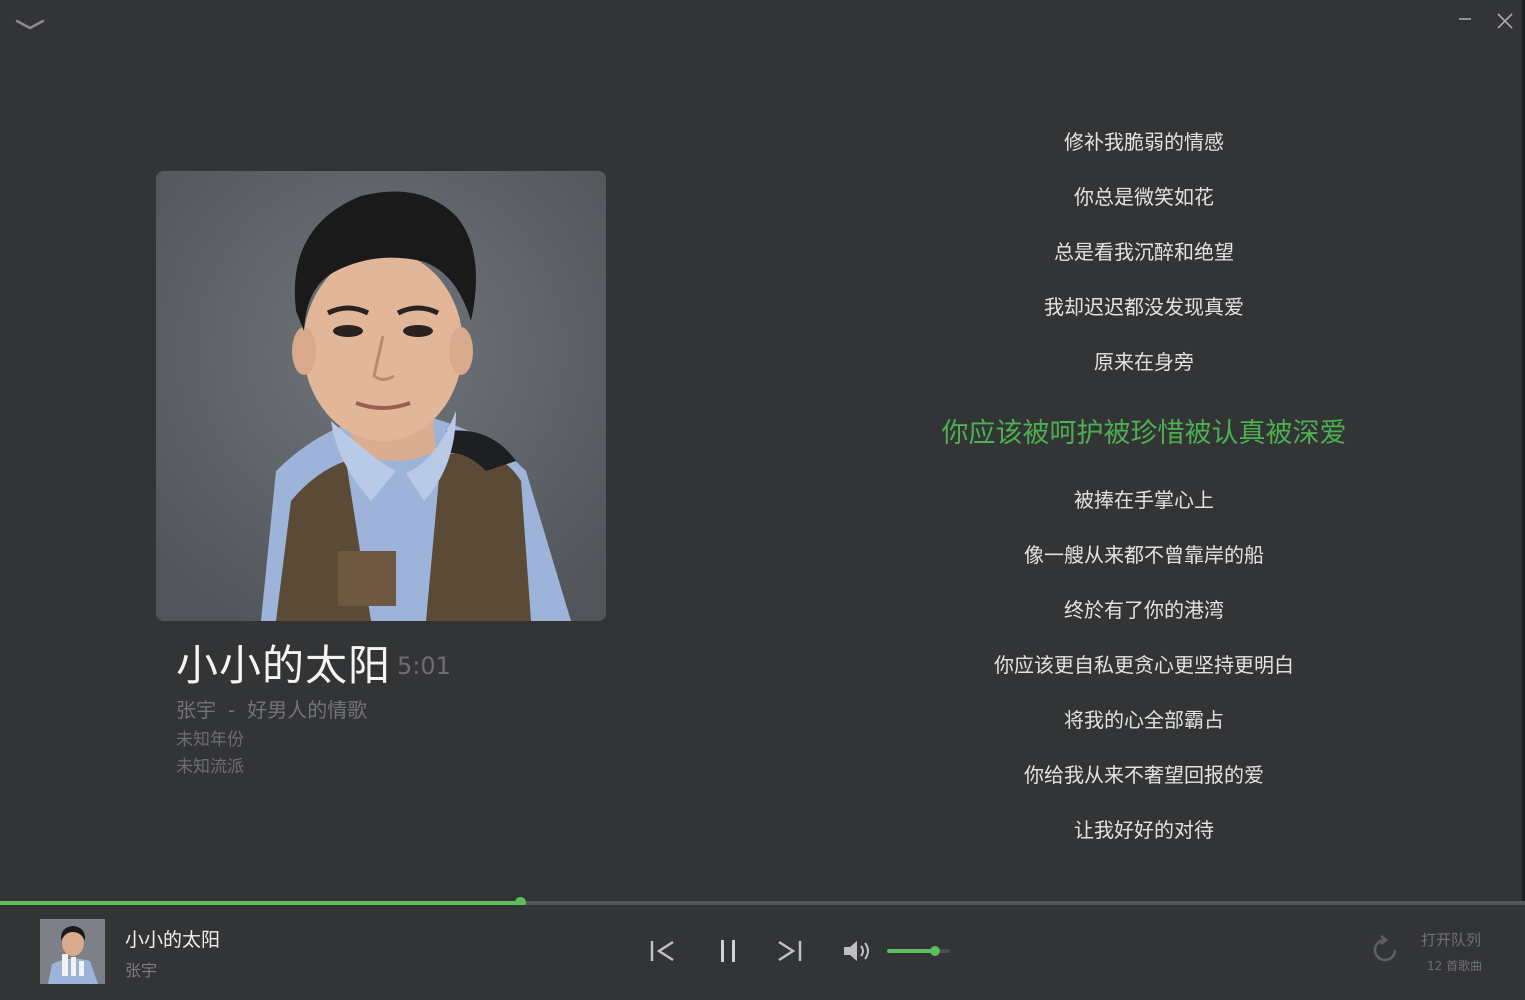  I want to click on pause-button, so click(728, 951).